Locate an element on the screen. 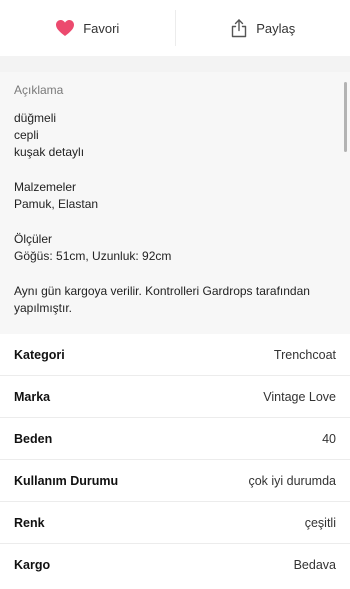  materials-block: Malzemeler Pamuk, Elastan is located at coordinates (175, 196).